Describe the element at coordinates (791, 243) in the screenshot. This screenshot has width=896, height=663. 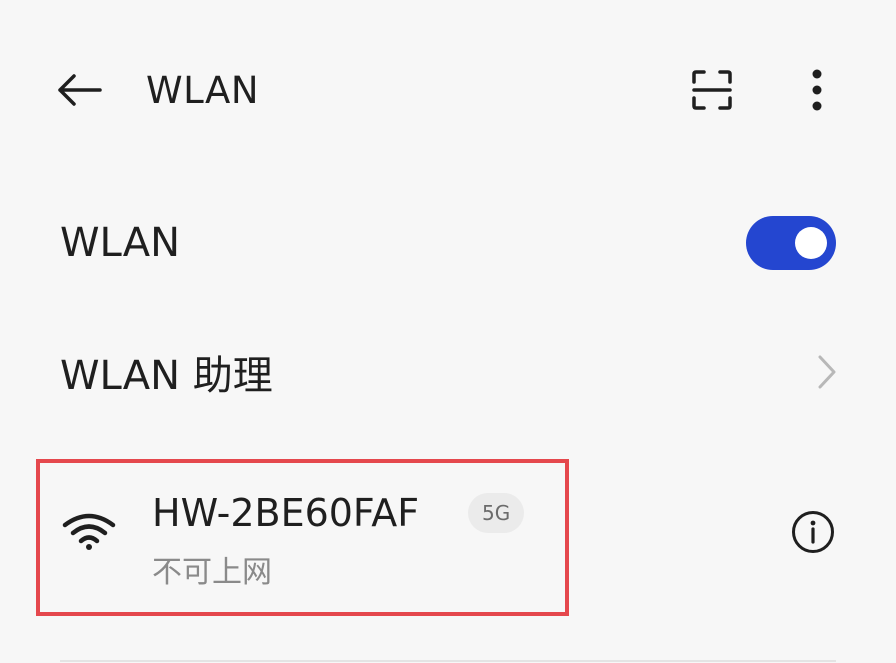
I see `wlan-toggle-switch` at that location.